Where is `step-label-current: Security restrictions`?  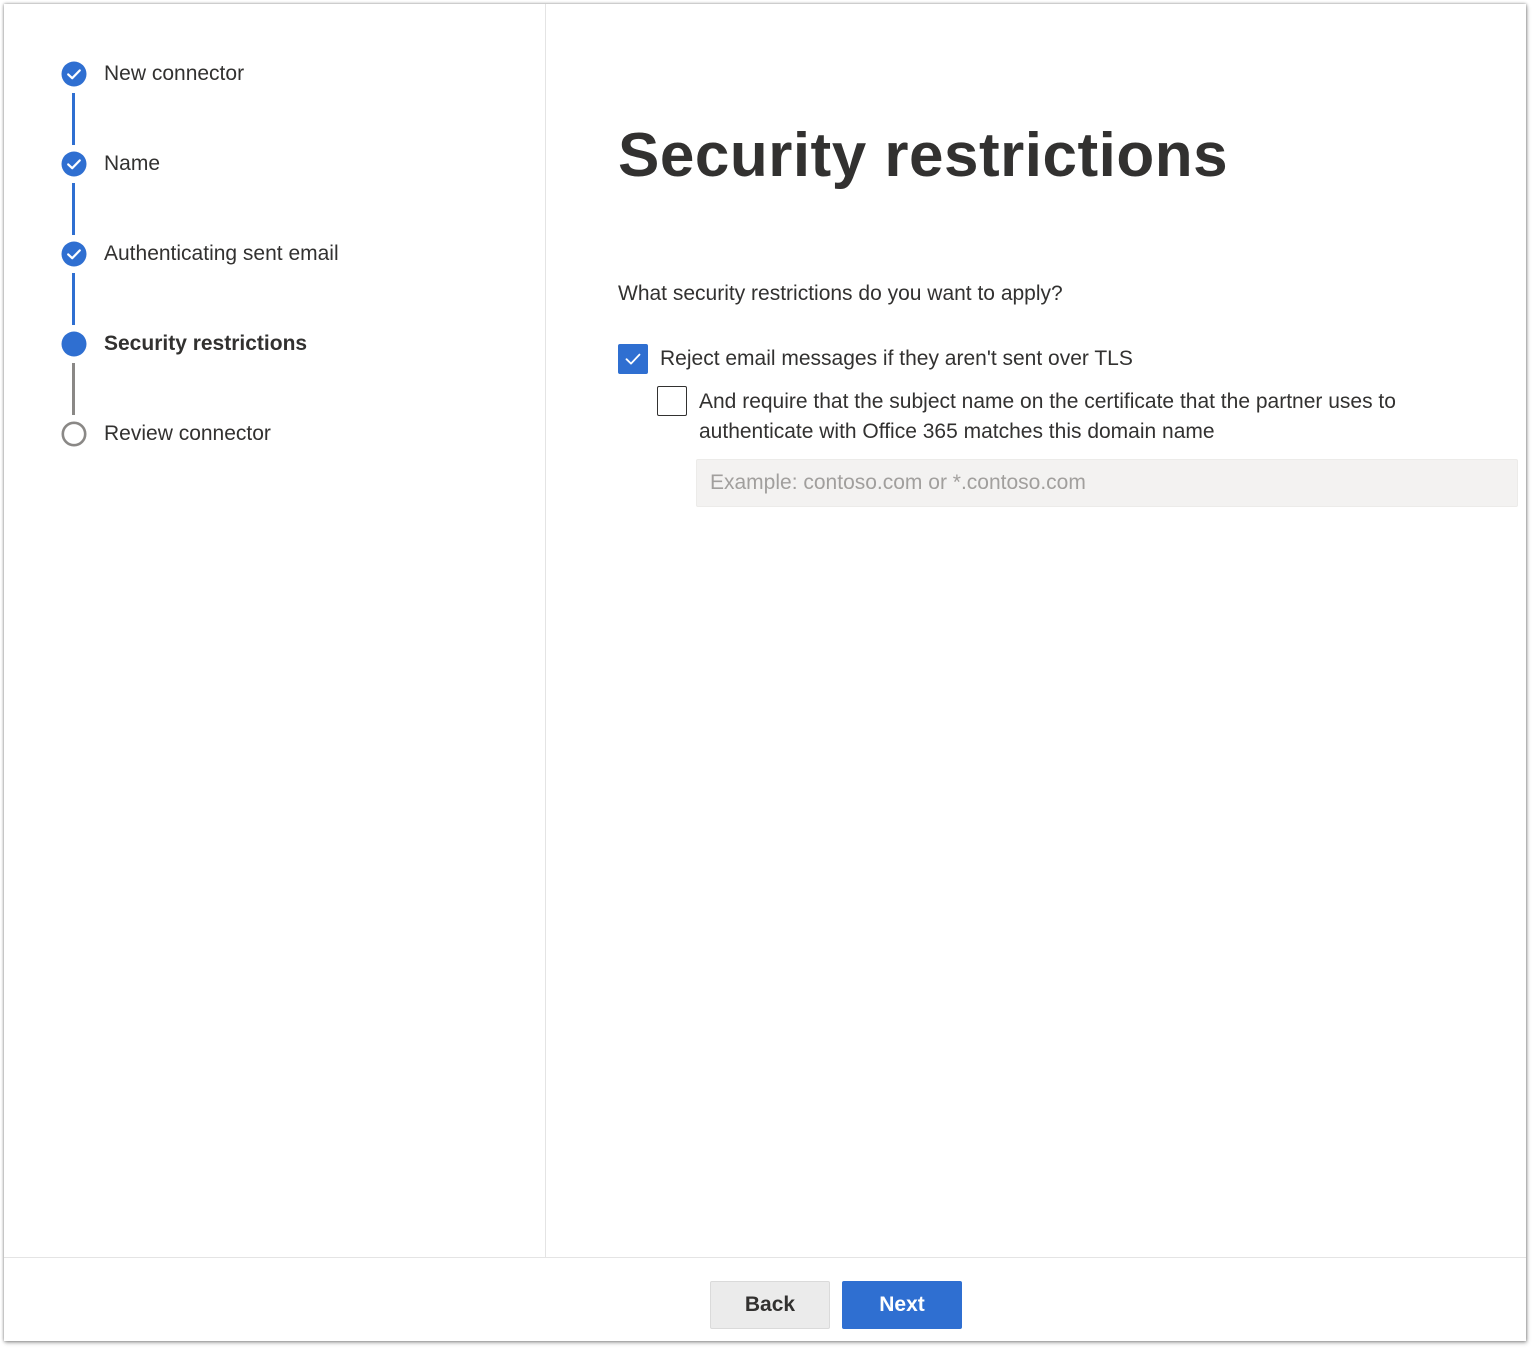
step-label-current: Security restrictions is located at coordinates (206, 343).